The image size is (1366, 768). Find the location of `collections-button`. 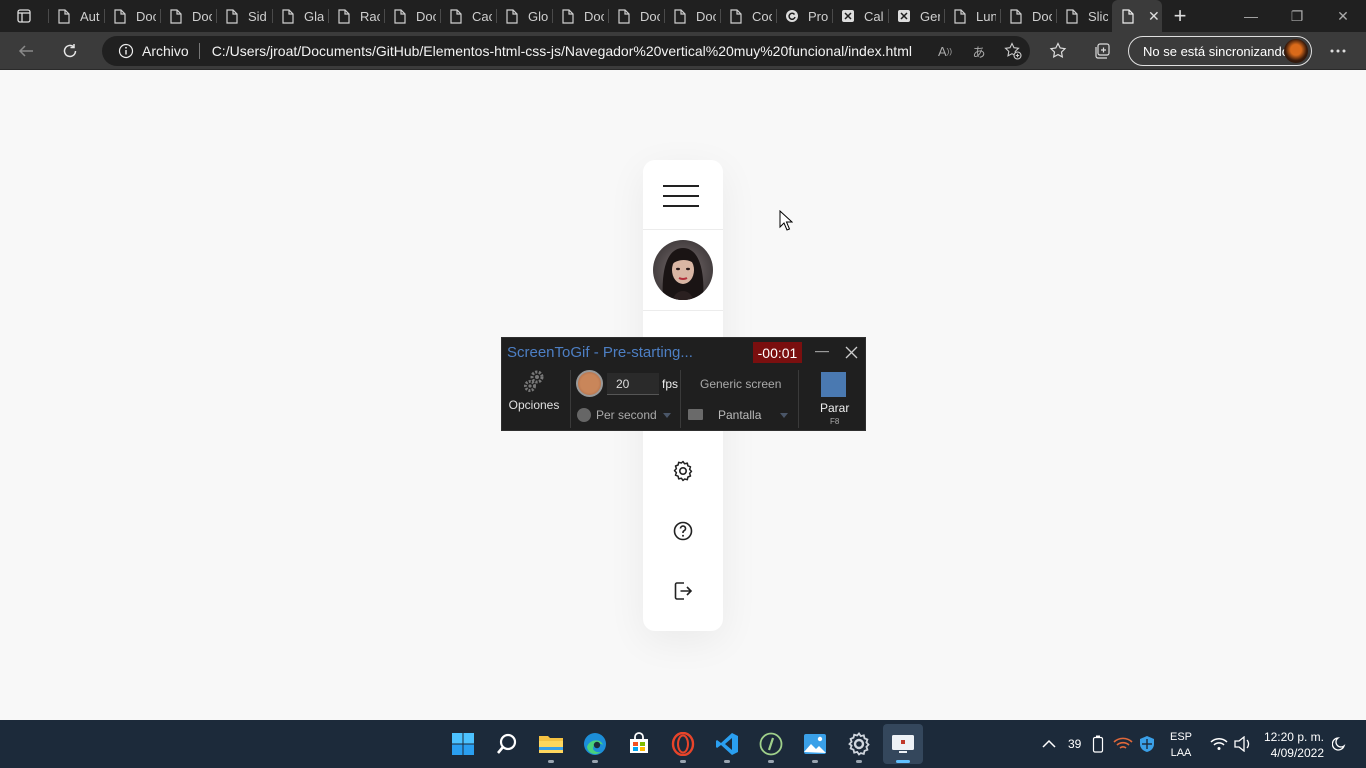

collections-button is located at coordinates (1102, 51).